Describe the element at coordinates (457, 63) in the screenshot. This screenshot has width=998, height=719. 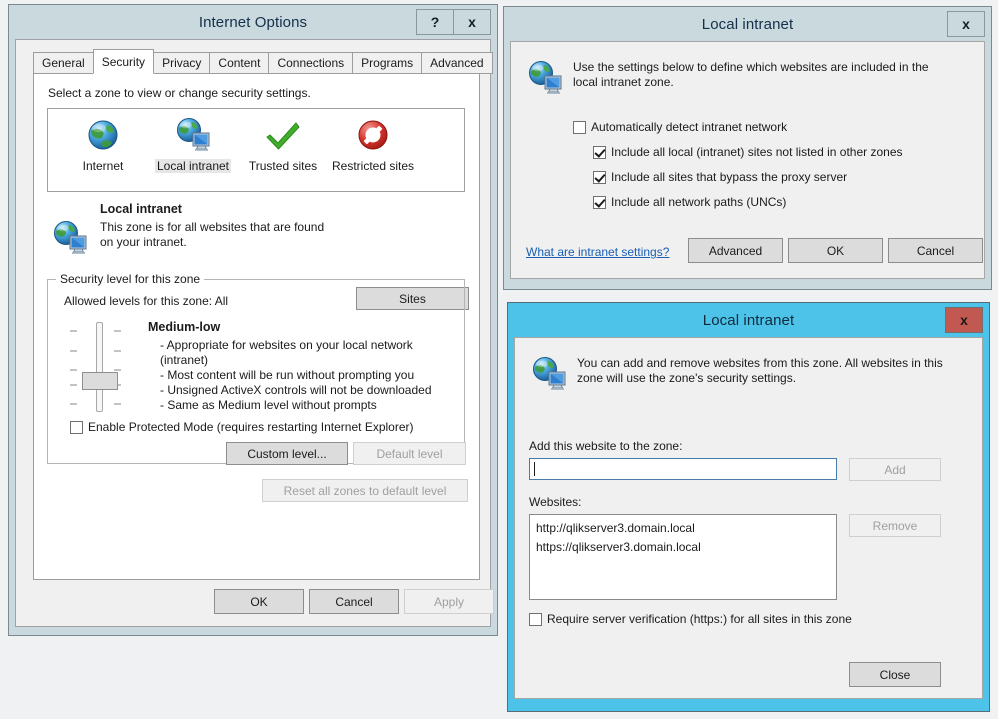
I see `tab-advanced: Advanced` at that location.